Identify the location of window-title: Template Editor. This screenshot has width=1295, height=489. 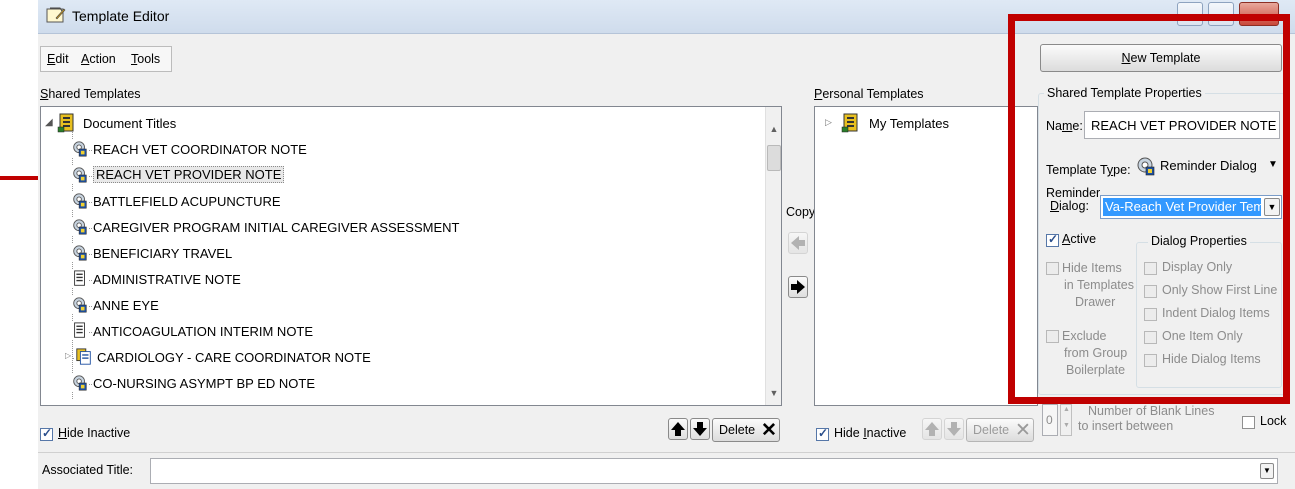
(121, 16).